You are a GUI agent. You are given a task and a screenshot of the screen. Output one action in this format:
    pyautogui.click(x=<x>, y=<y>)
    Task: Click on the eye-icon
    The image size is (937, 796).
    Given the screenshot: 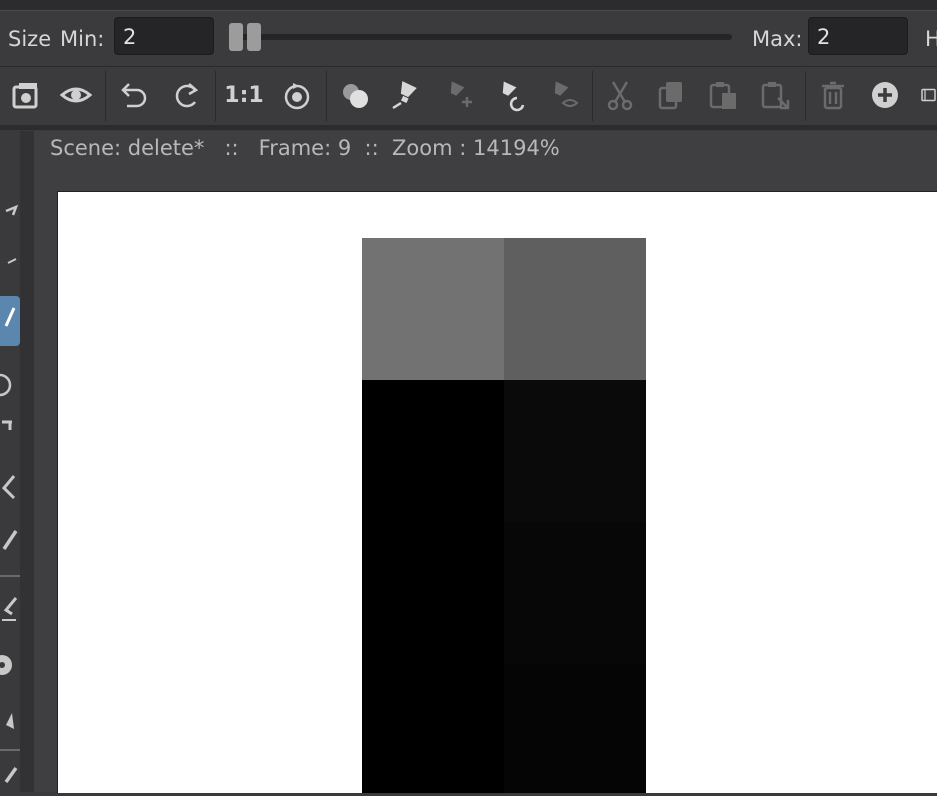 What is the action you would take?
    pyautogui.click(x=76, y=95)
    